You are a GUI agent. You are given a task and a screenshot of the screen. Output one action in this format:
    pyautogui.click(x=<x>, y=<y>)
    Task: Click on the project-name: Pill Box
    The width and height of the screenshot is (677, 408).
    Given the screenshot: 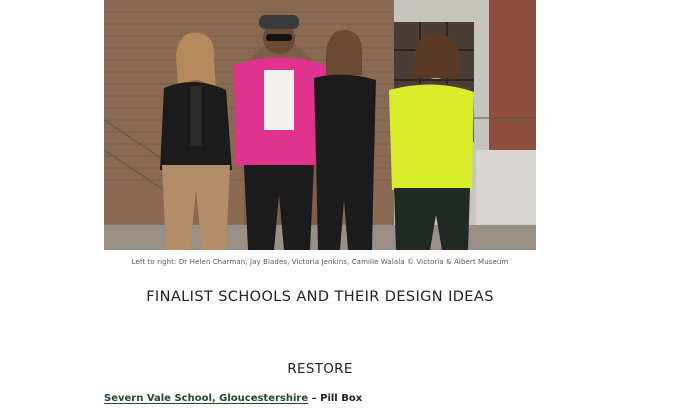 What is the action you would take?
    pyautogui.click(x=341, y=398)
    